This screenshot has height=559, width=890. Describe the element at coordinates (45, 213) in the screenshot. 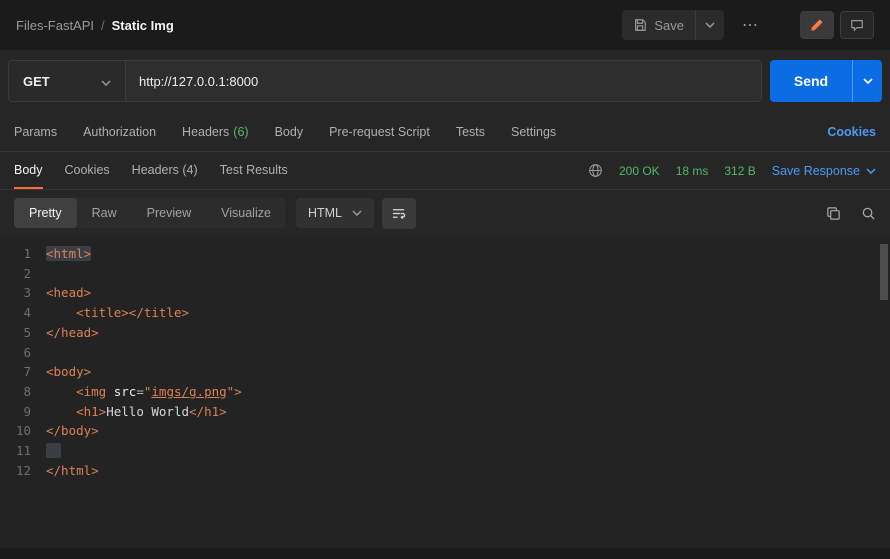

I see `mode-pretty: Pretty` at that location.